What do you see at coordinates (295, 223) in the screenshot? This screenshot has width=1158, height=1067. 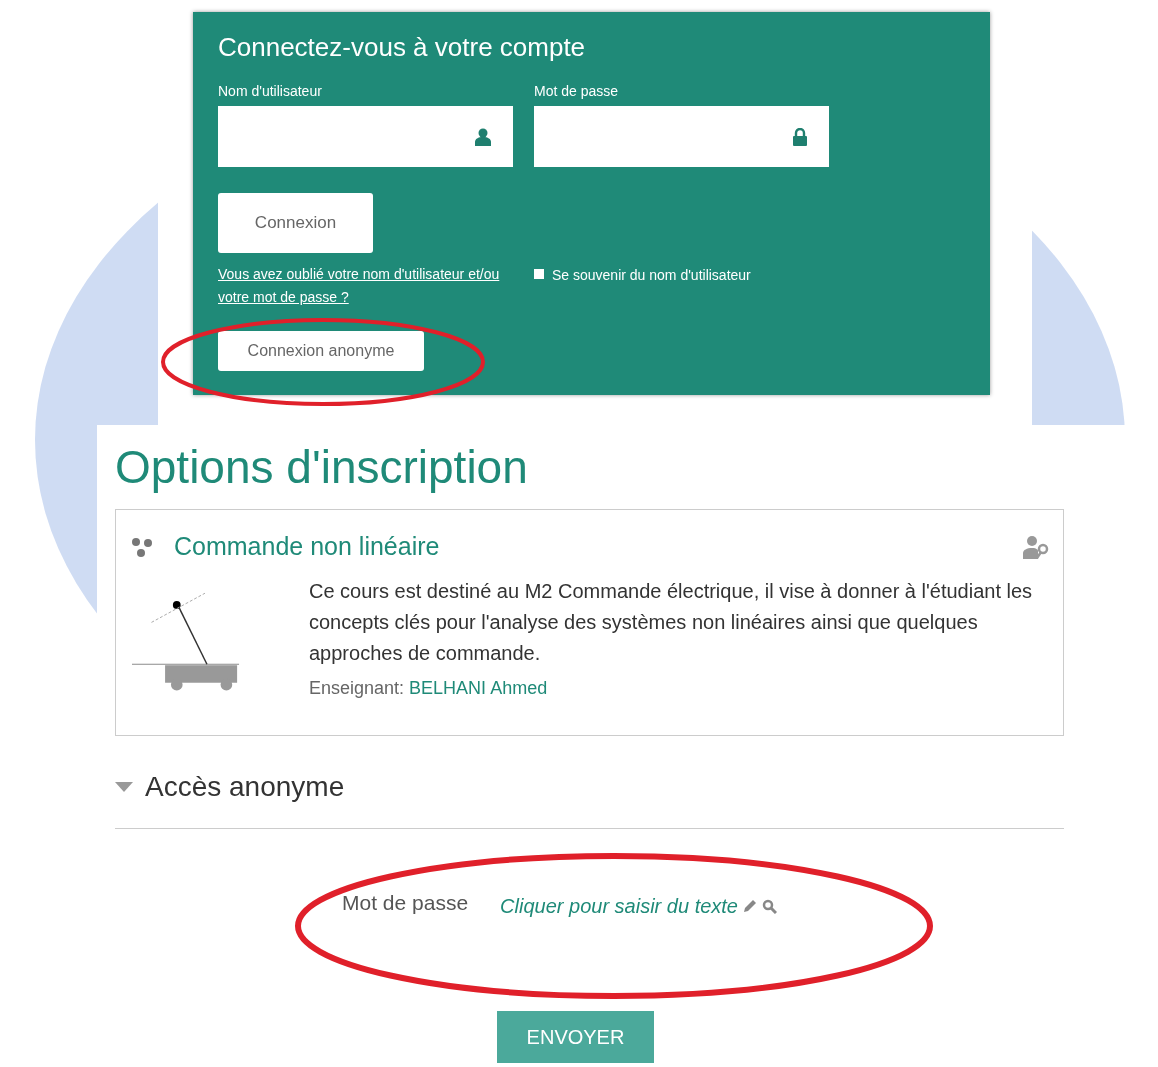 I see `login-button: Connexion` at bounding box center [295, 223].